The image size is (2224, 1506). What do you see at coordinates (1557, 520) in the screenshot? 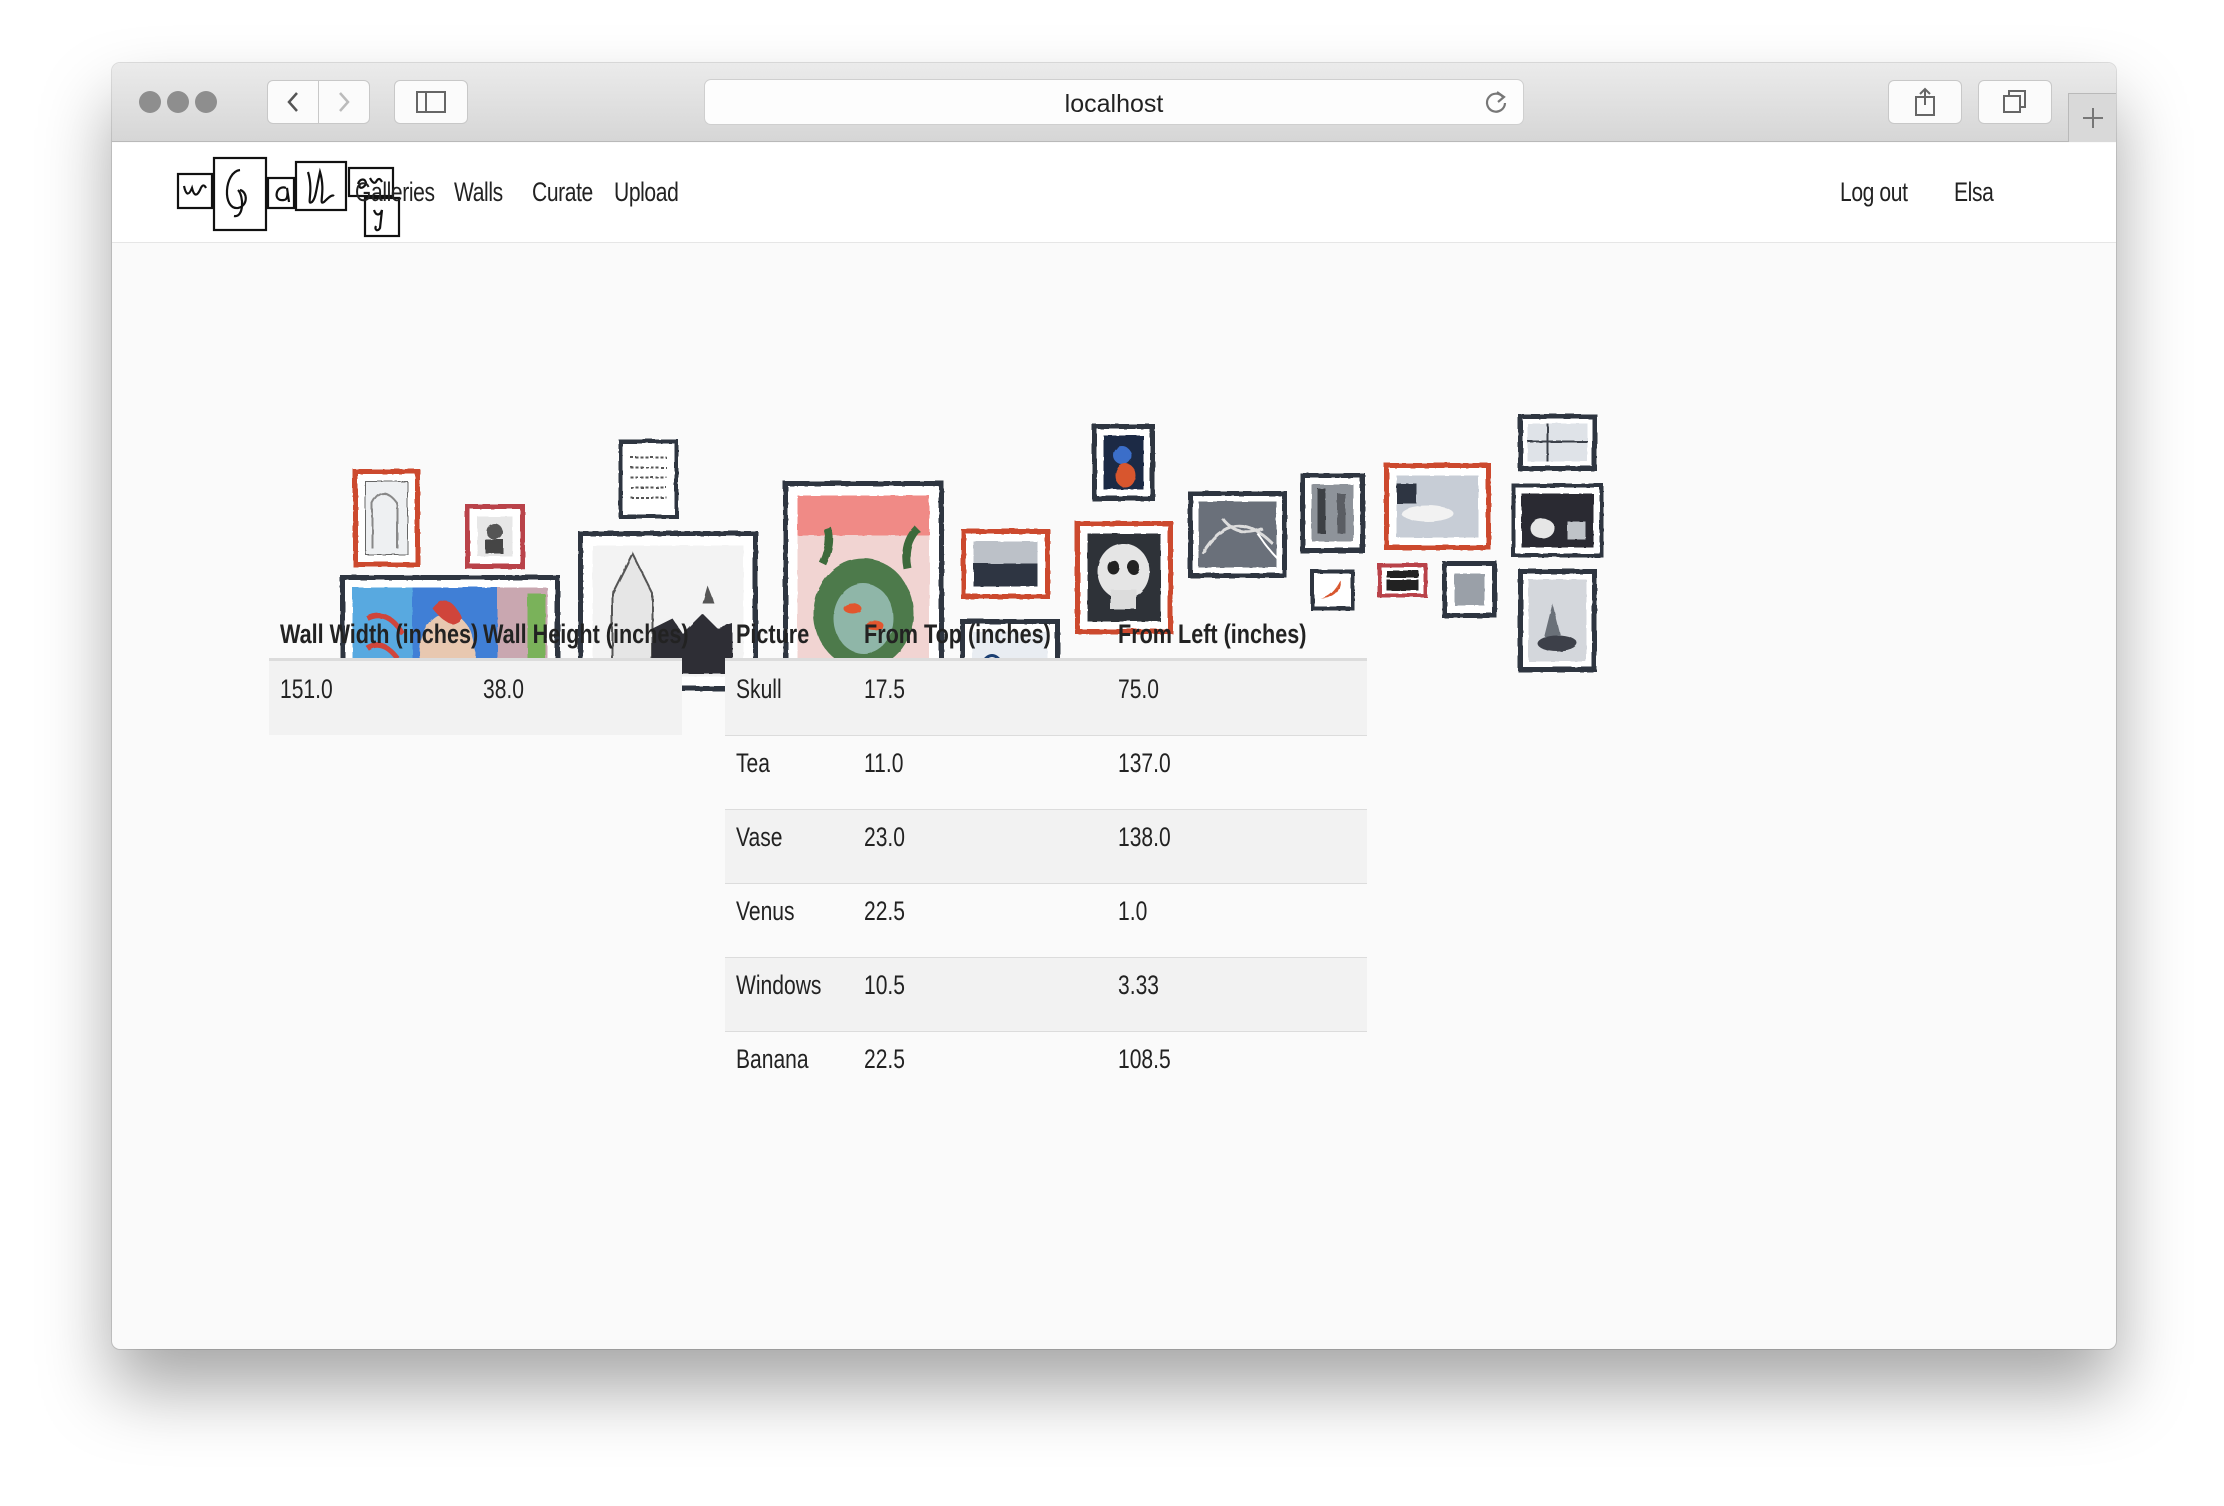
I see `picture-tea` at bounding box center [1557, 520].